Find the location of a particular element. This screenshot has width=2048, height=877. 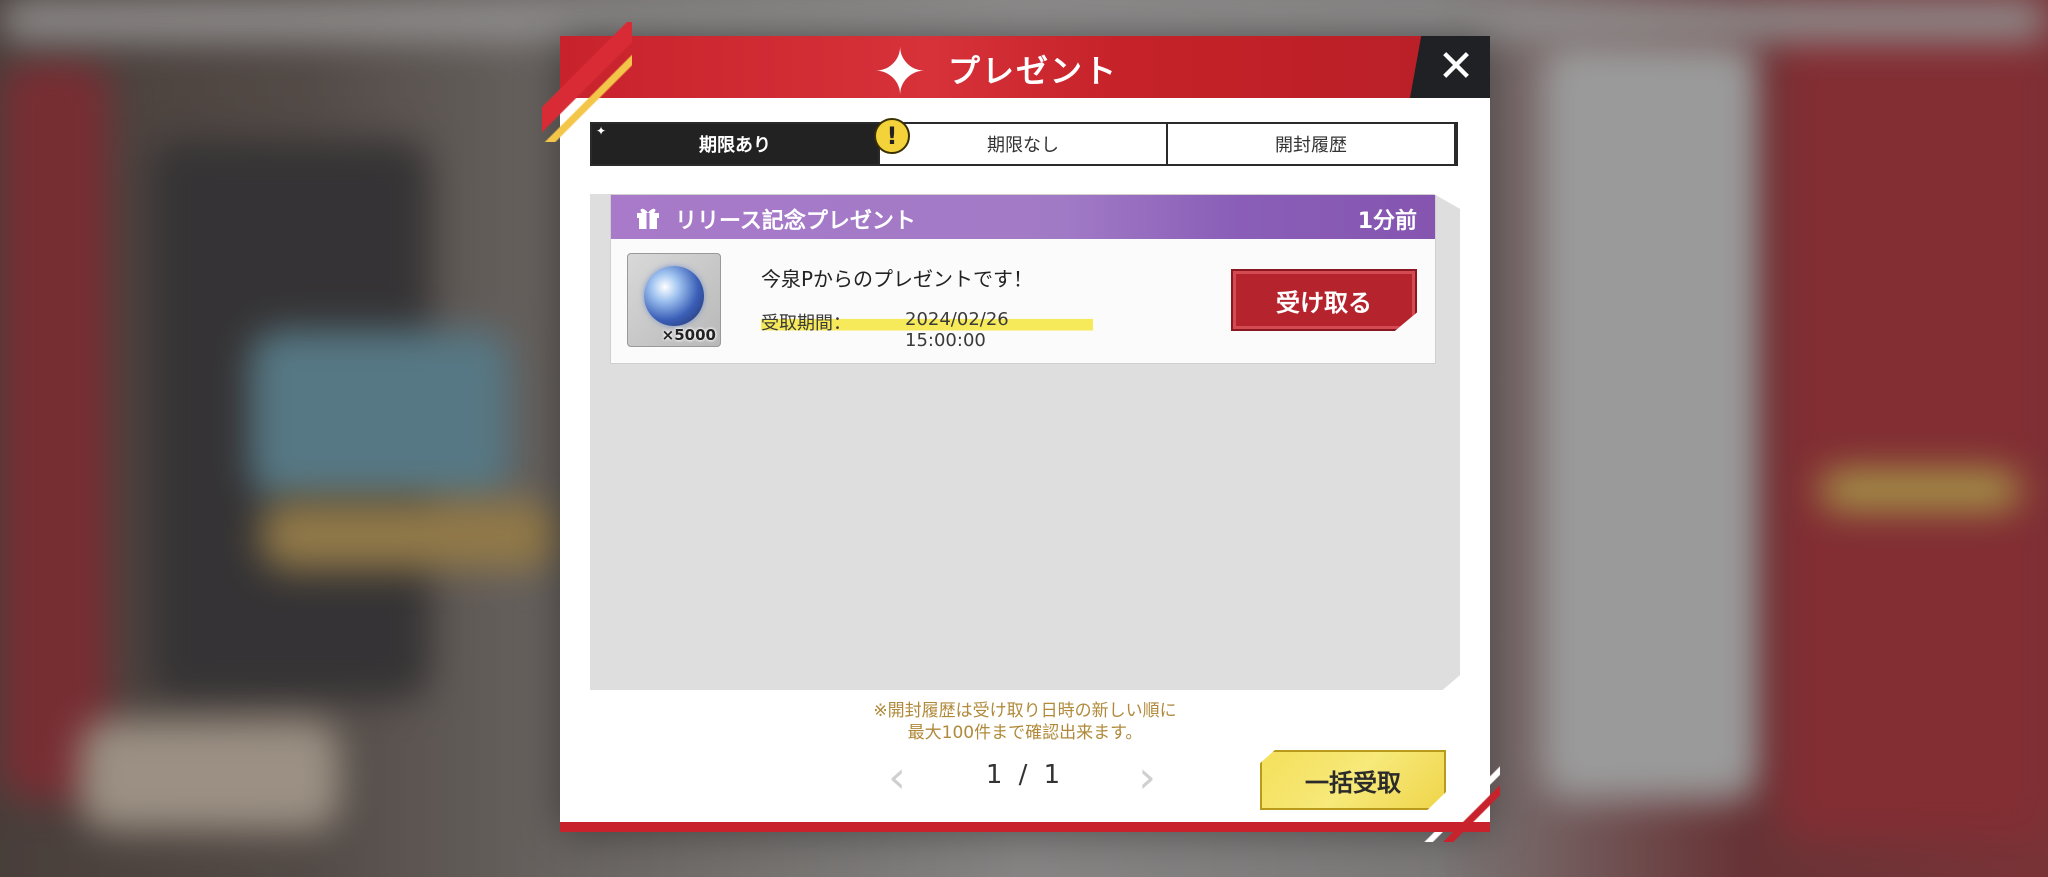

tab-label: 開封履歴 is located at coordinates (1311, 145).